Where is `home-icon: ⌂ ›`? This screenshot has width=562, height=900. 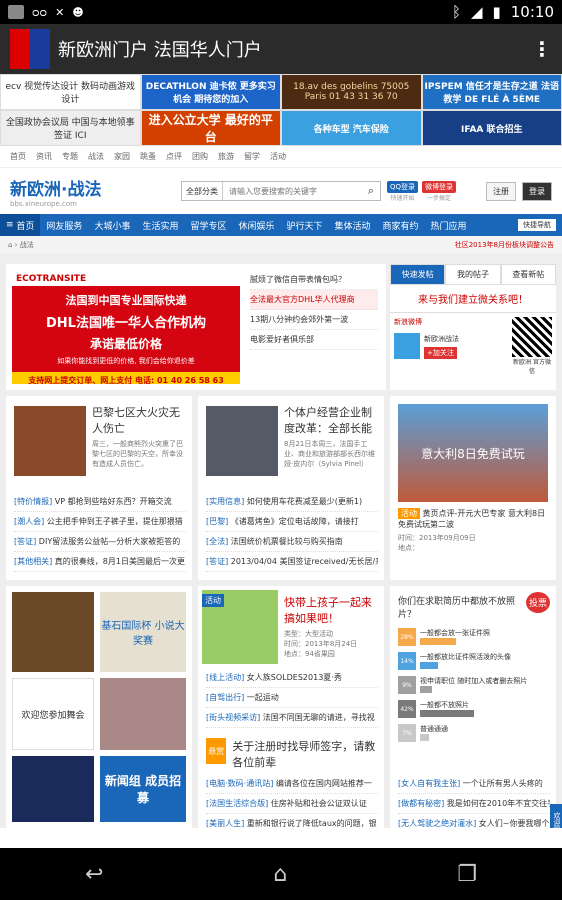 home-icon: ⌂ › is located at coordinates (14, 245).